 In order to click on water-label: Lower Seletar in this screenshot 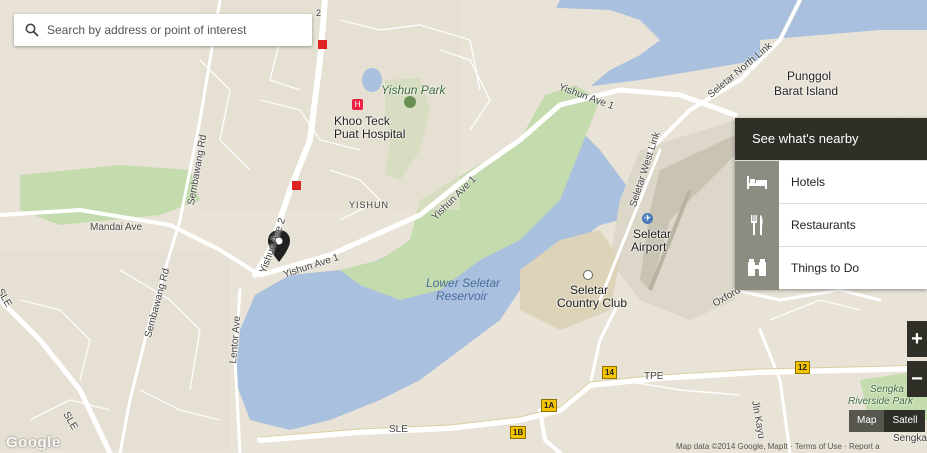, I will do `click(463, 283)`.